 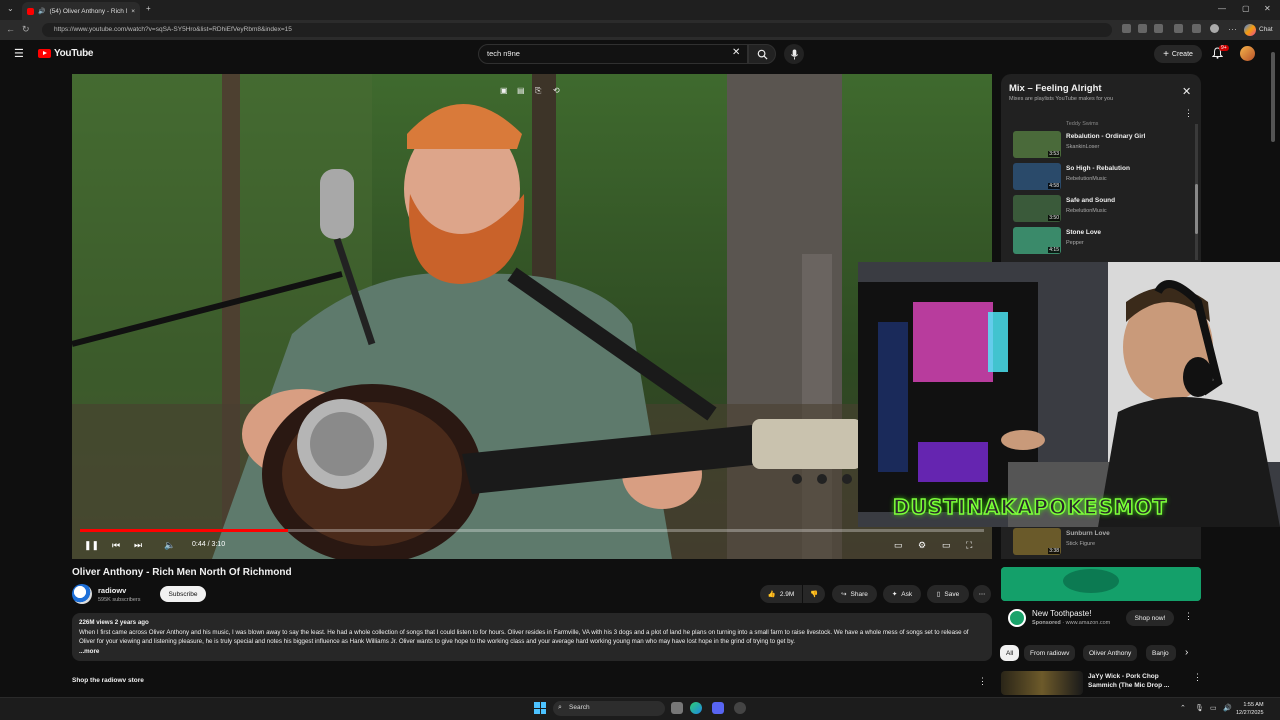 What do you see at coordinates (1178, 54) in the screenshot?
I see `create-button: + Create` at bounding box center [1178, 54].